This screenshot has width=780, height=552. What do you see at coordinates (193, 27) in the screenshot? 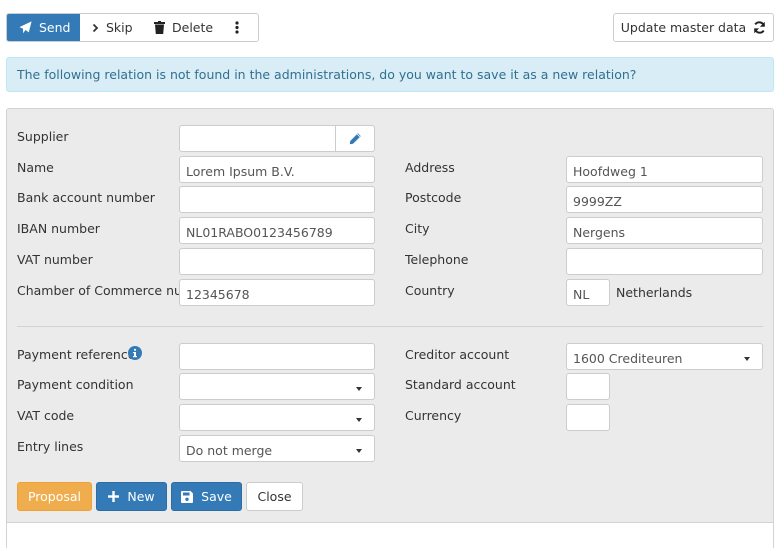
I see `delete-label: Delete` at bounding box center [193, 27].